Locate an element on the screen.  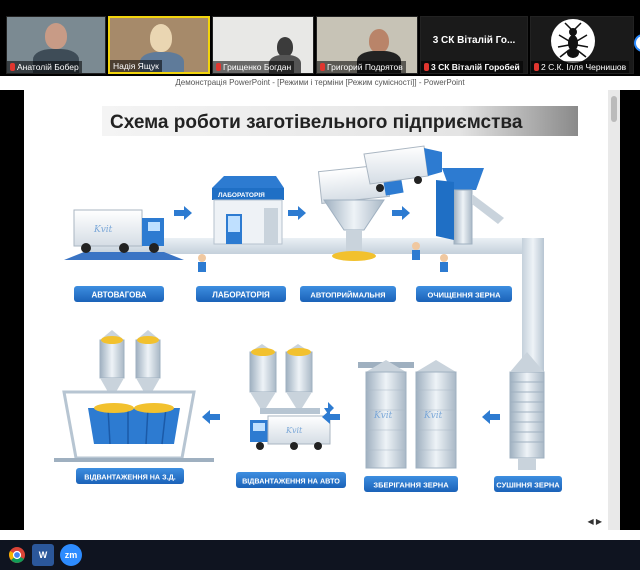
truck-loading: Kvit is located at coordinates (291, 397).